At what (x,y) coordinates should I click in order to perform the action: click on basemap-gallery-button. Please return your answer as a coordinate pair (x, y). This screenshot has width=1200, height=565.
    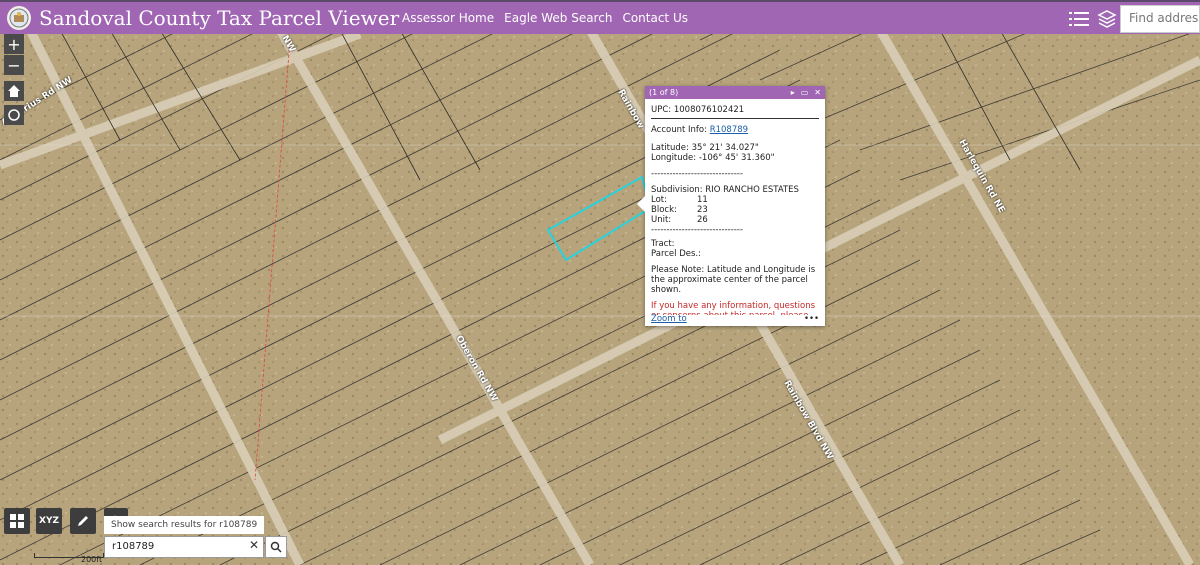
    Looking at the image, I should click on (17, 521).